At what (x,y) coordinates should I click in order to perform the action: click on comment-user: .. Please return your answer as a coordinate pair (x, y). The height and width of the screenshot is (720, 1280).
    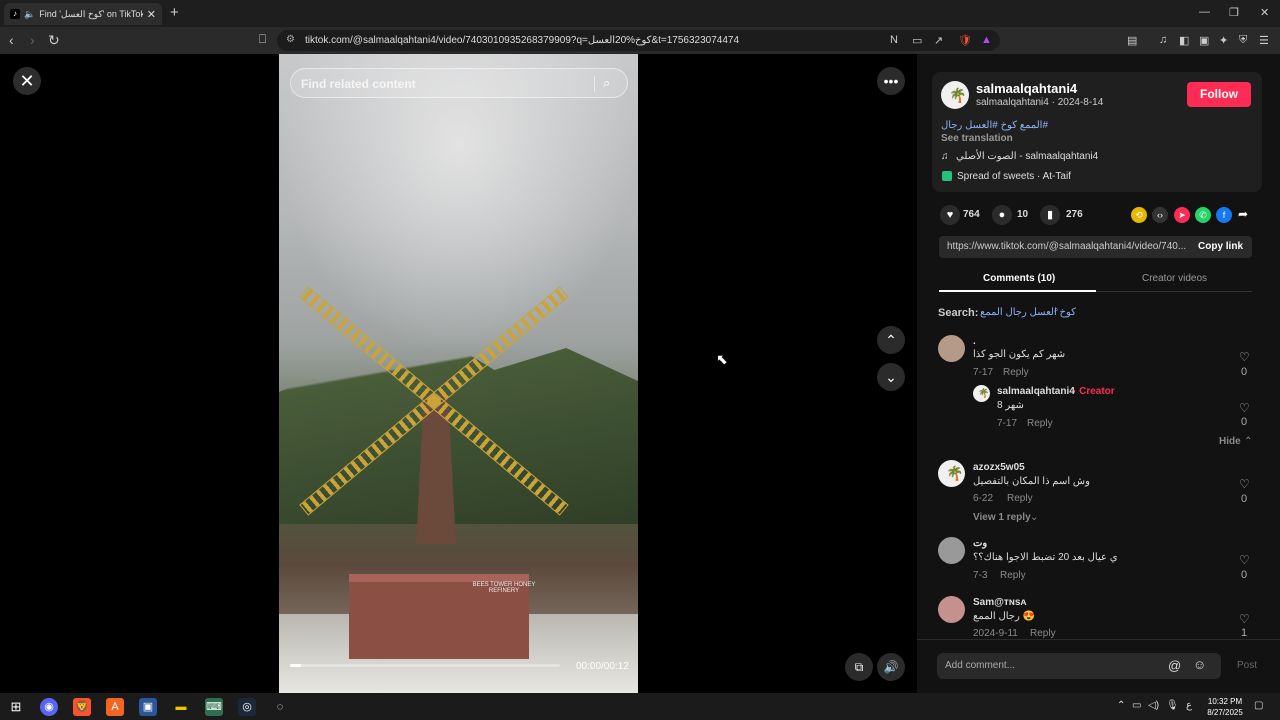
    Looking at the image, I should click on (974, 341).